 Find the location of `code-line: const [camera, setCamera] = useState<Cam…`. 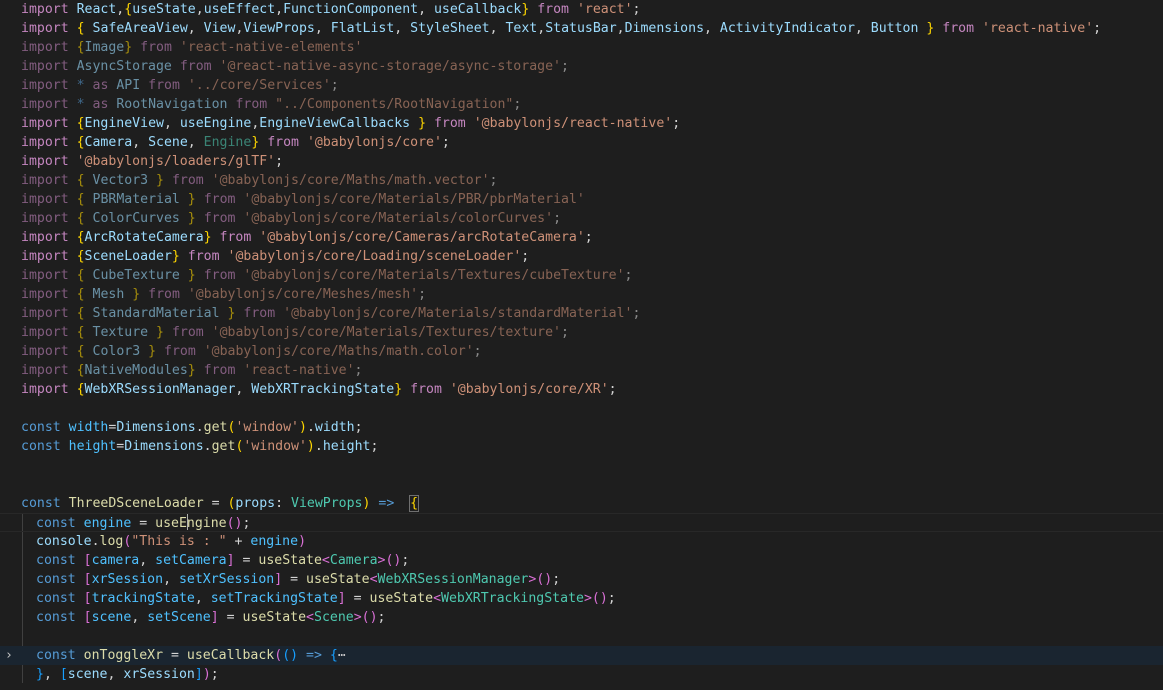

code-line: const [camera, setCamera] = useState<Cam… is located at coordinates (581, 560).